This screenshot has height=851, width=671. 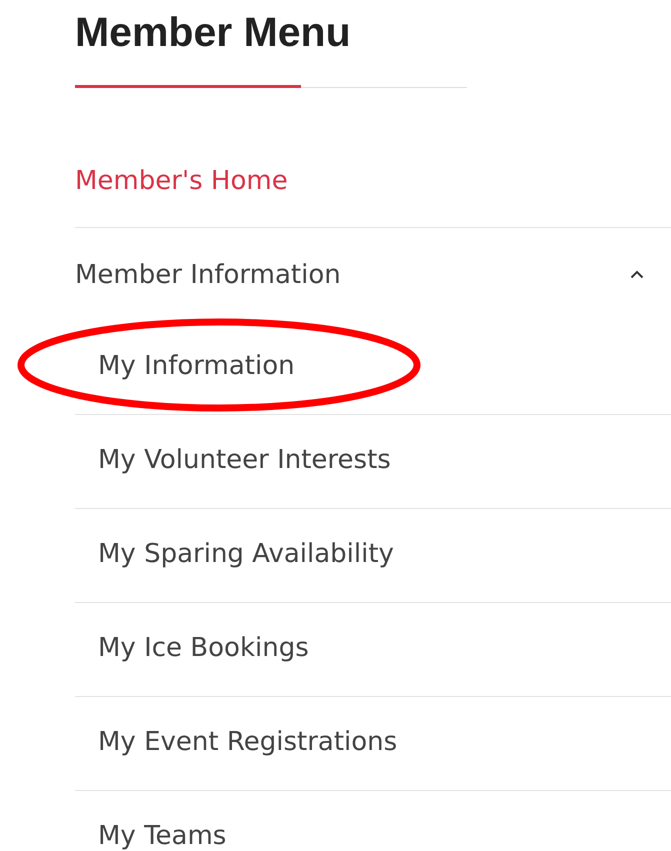 I want to click on menu-item: Member Information, so click(x=373, y=274).